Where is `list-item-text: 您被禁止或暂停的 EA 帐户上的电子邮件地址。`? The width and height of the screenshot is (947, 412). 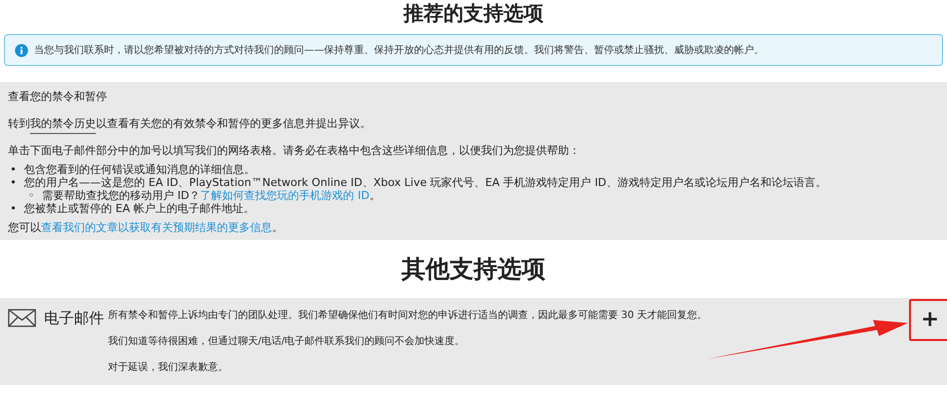 list-item-text: 您被禁止或暂停的 EA 帐户上的电子邮件地址。 is located at coordinates (139, 208).